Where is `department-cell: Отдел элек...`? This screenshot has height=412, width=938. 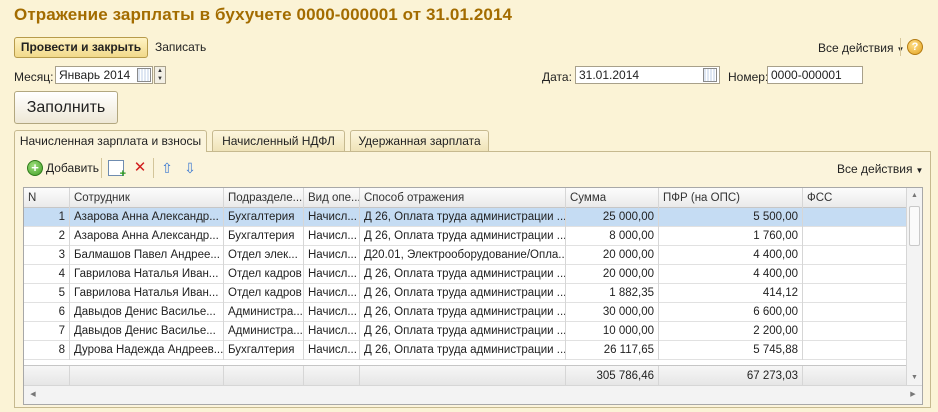 department-cell: Отдел элек... is located at coordinates (264, 255).